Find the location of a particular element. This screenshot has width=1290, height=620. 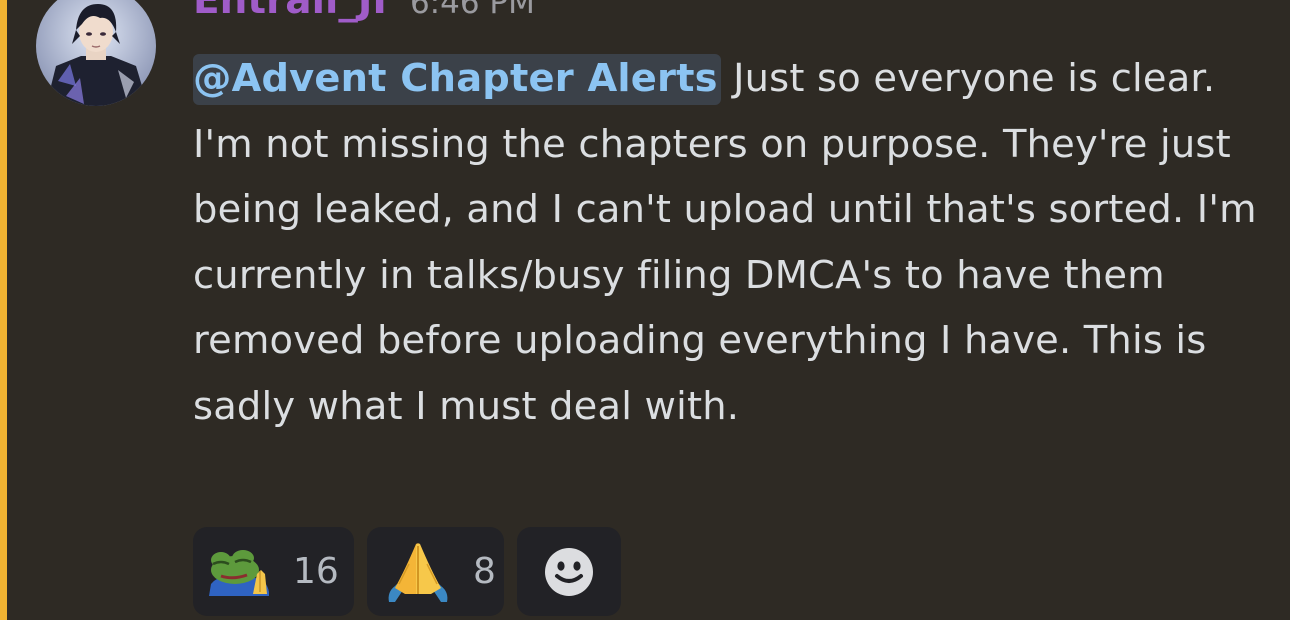

message-header: Entrail_JI 6:46 PM is located at coordinates (364, 15).